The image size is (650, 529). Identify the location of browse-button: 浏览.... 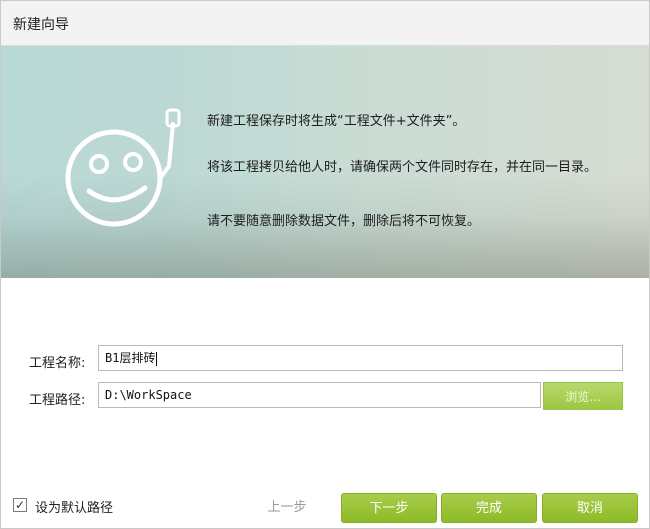
(583, 396).